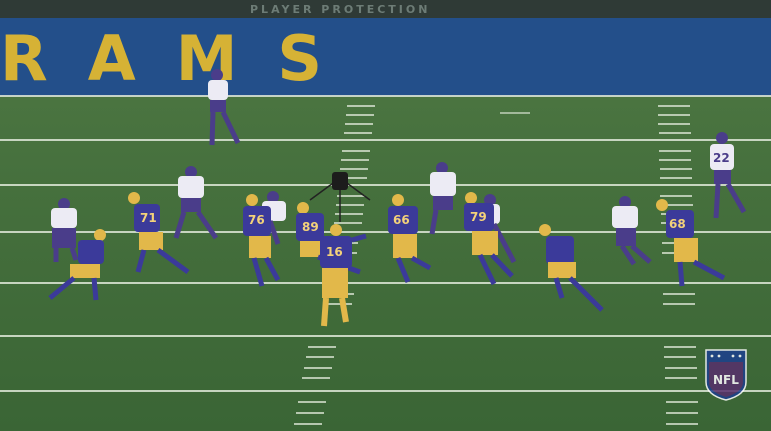  I want to click on jersey-number-66: 66, so click(401, 220).